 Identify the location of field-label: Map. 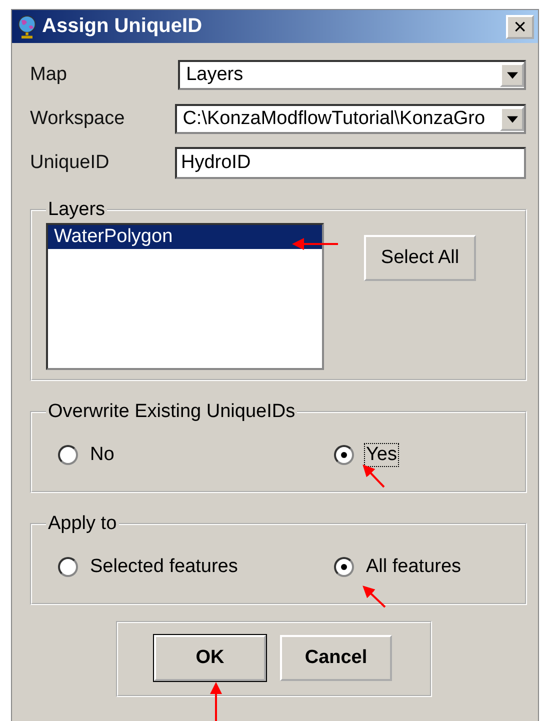
(49, 75).